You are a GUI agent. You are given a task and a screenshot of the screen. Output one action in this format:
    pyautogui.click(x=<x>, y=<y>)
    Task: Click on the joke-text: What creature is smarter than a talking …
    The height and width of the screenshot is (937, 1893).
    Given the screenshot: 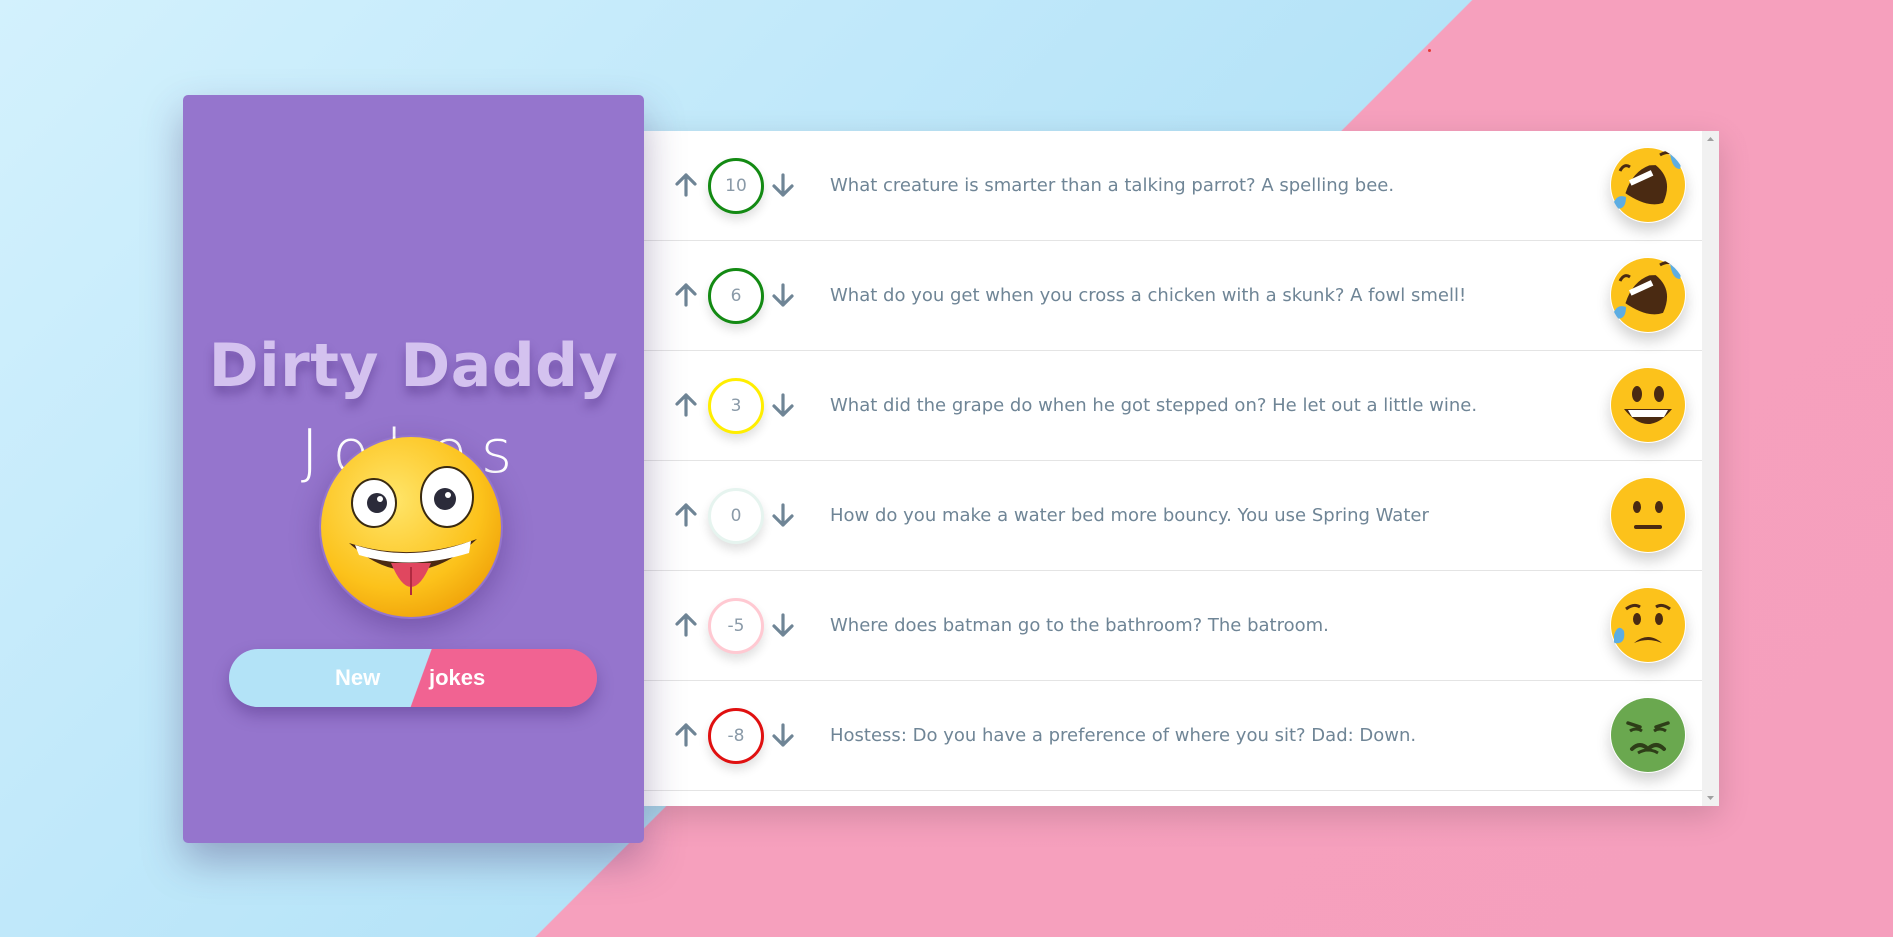 What is the action you would take?
    pyautogui.click(x=1112, y=185)
    